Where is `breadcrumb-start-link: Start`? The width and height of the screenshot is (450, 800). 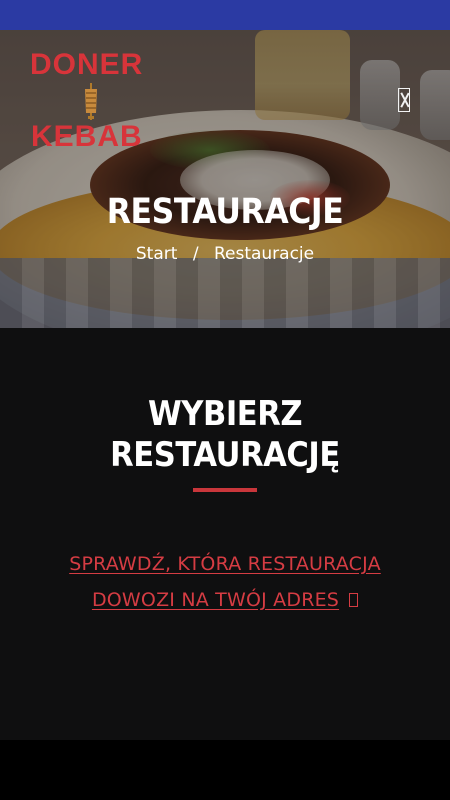 breadcrumb-start-link: Start is located at coordinates (157, 254).